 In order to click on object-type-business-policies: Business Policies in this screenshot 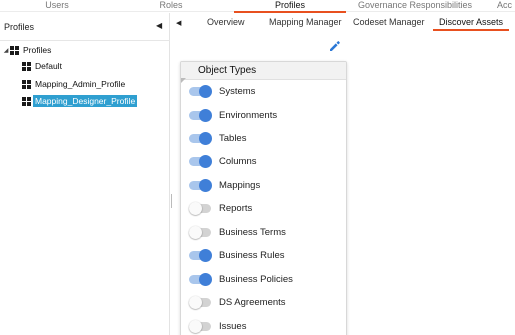, I will do `click(241, 279)`.